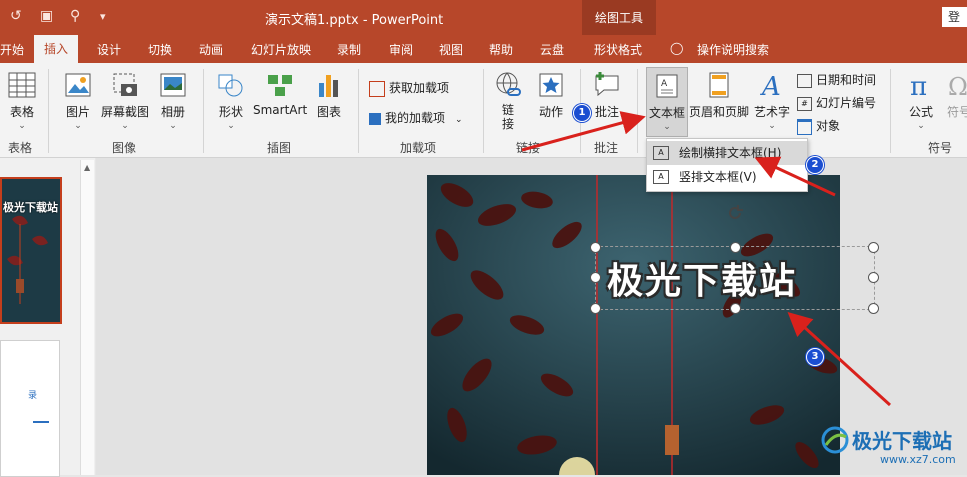  Describe the element at coordinates (815, 165) in the screenshot. I see `step-badge-2: 2` at that location.